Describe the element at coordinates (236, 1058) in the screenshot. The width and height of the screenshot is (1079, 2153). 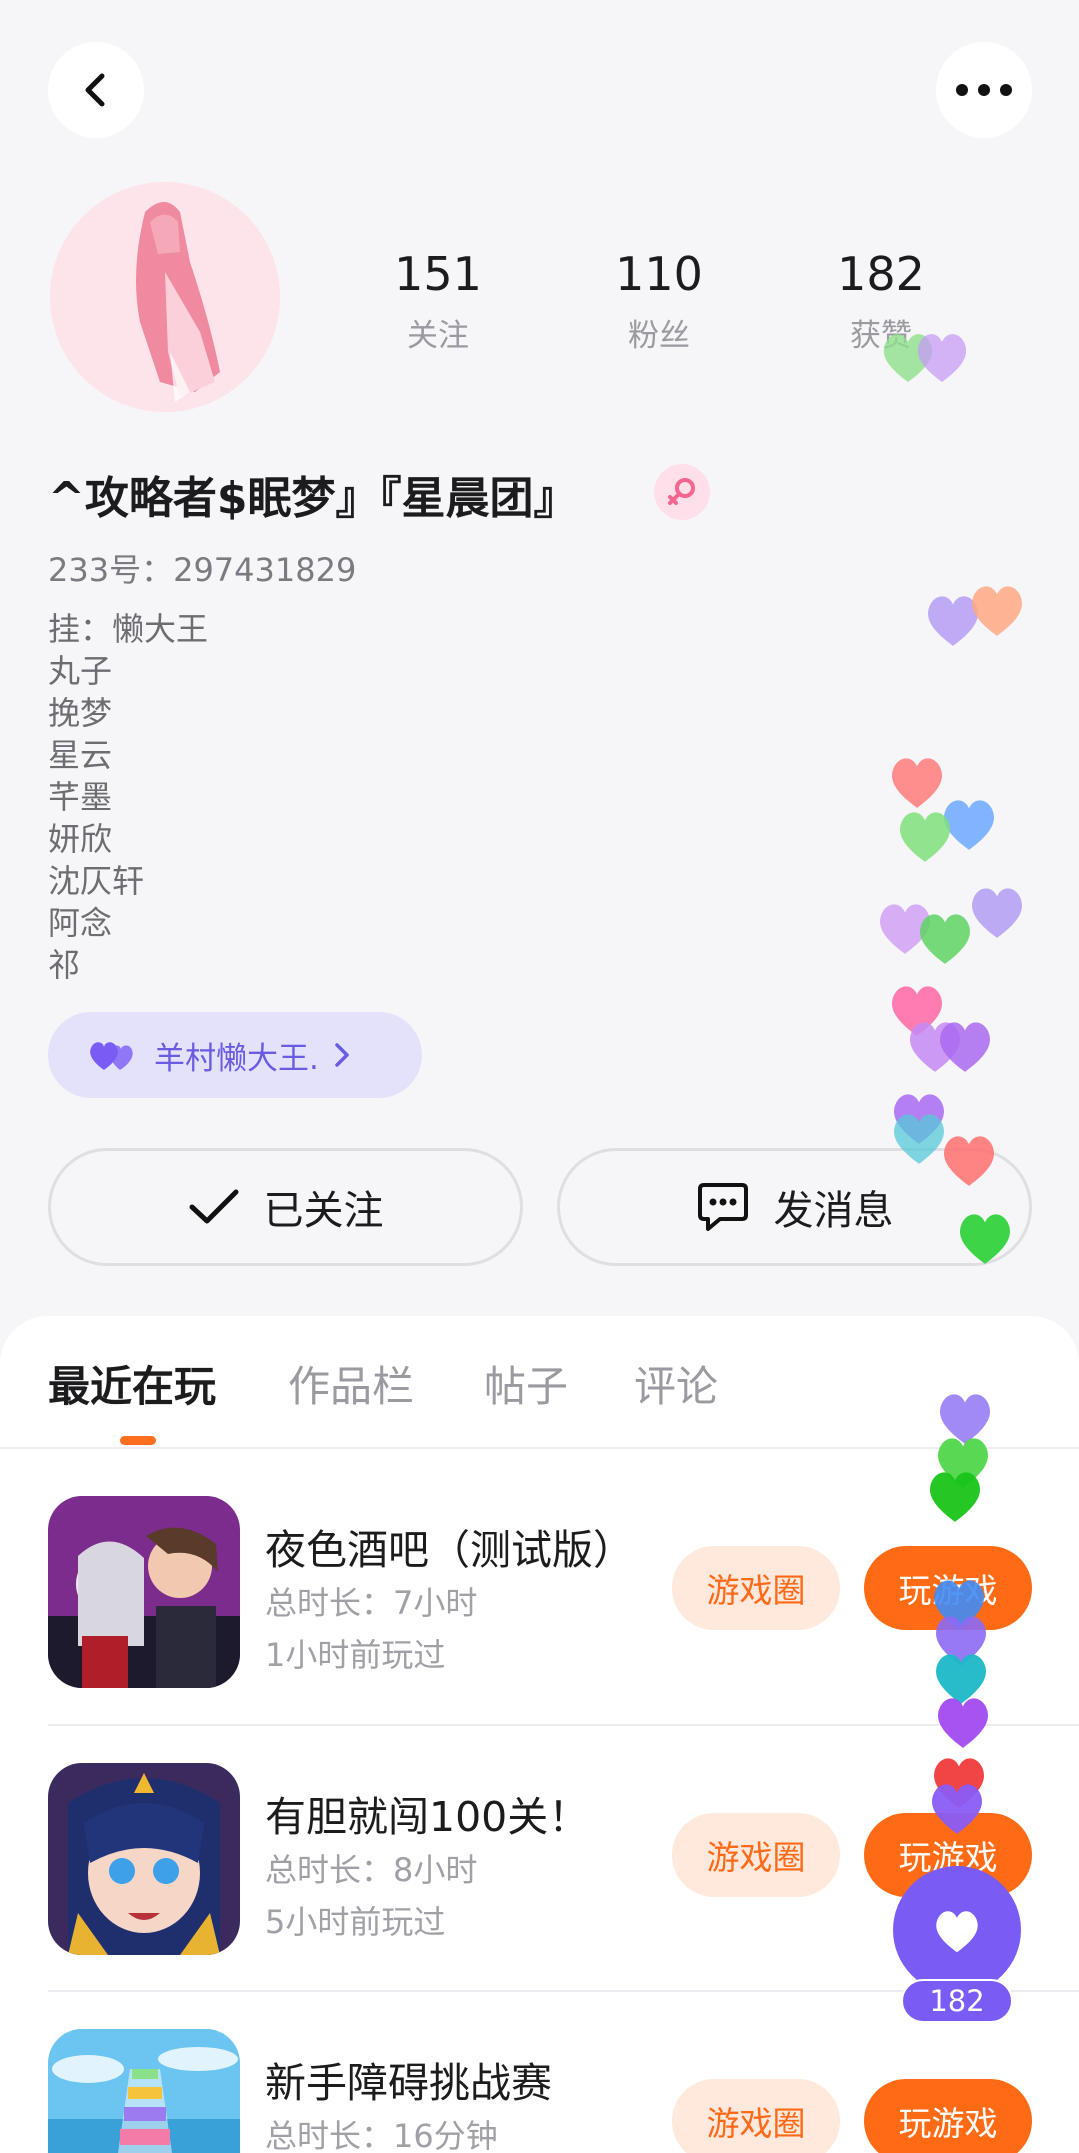
I see `guild-label: 羊村懒大王.` at that location.